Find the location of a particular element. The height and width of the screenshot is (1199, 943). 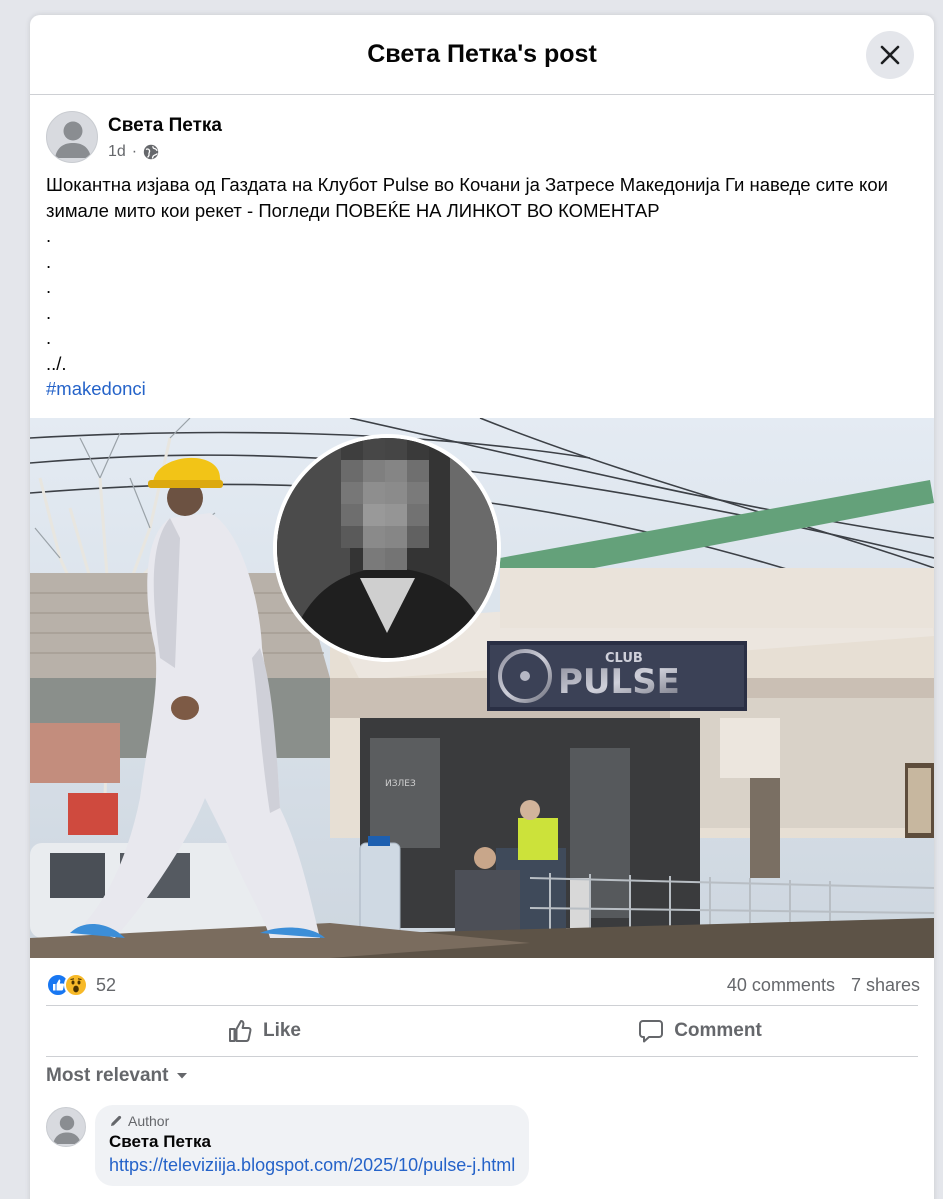

close-button is located at coordinates (890, 55).